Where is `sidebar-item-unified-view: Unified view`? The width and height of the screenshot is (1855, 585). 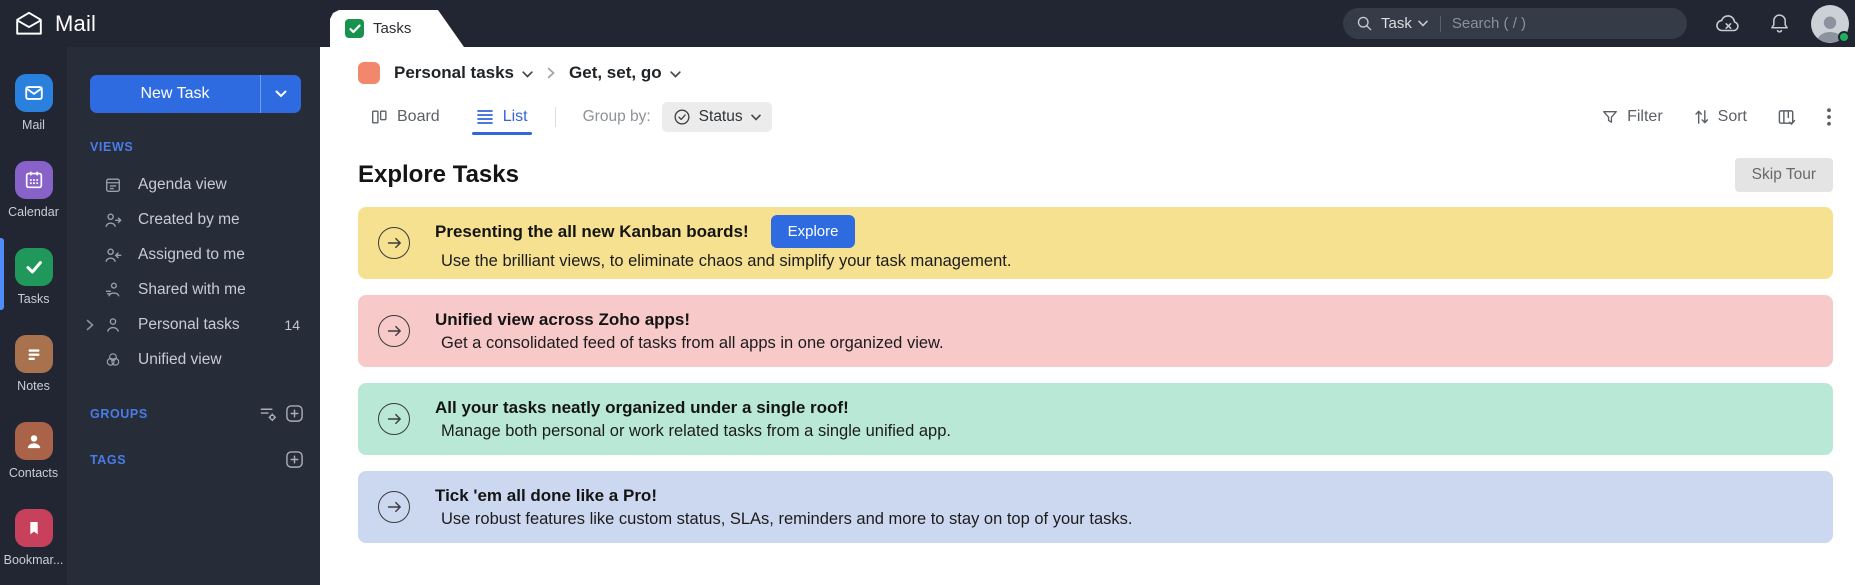 sidebar-item-unified-view: Unified view is located at coordinates (193, 359).